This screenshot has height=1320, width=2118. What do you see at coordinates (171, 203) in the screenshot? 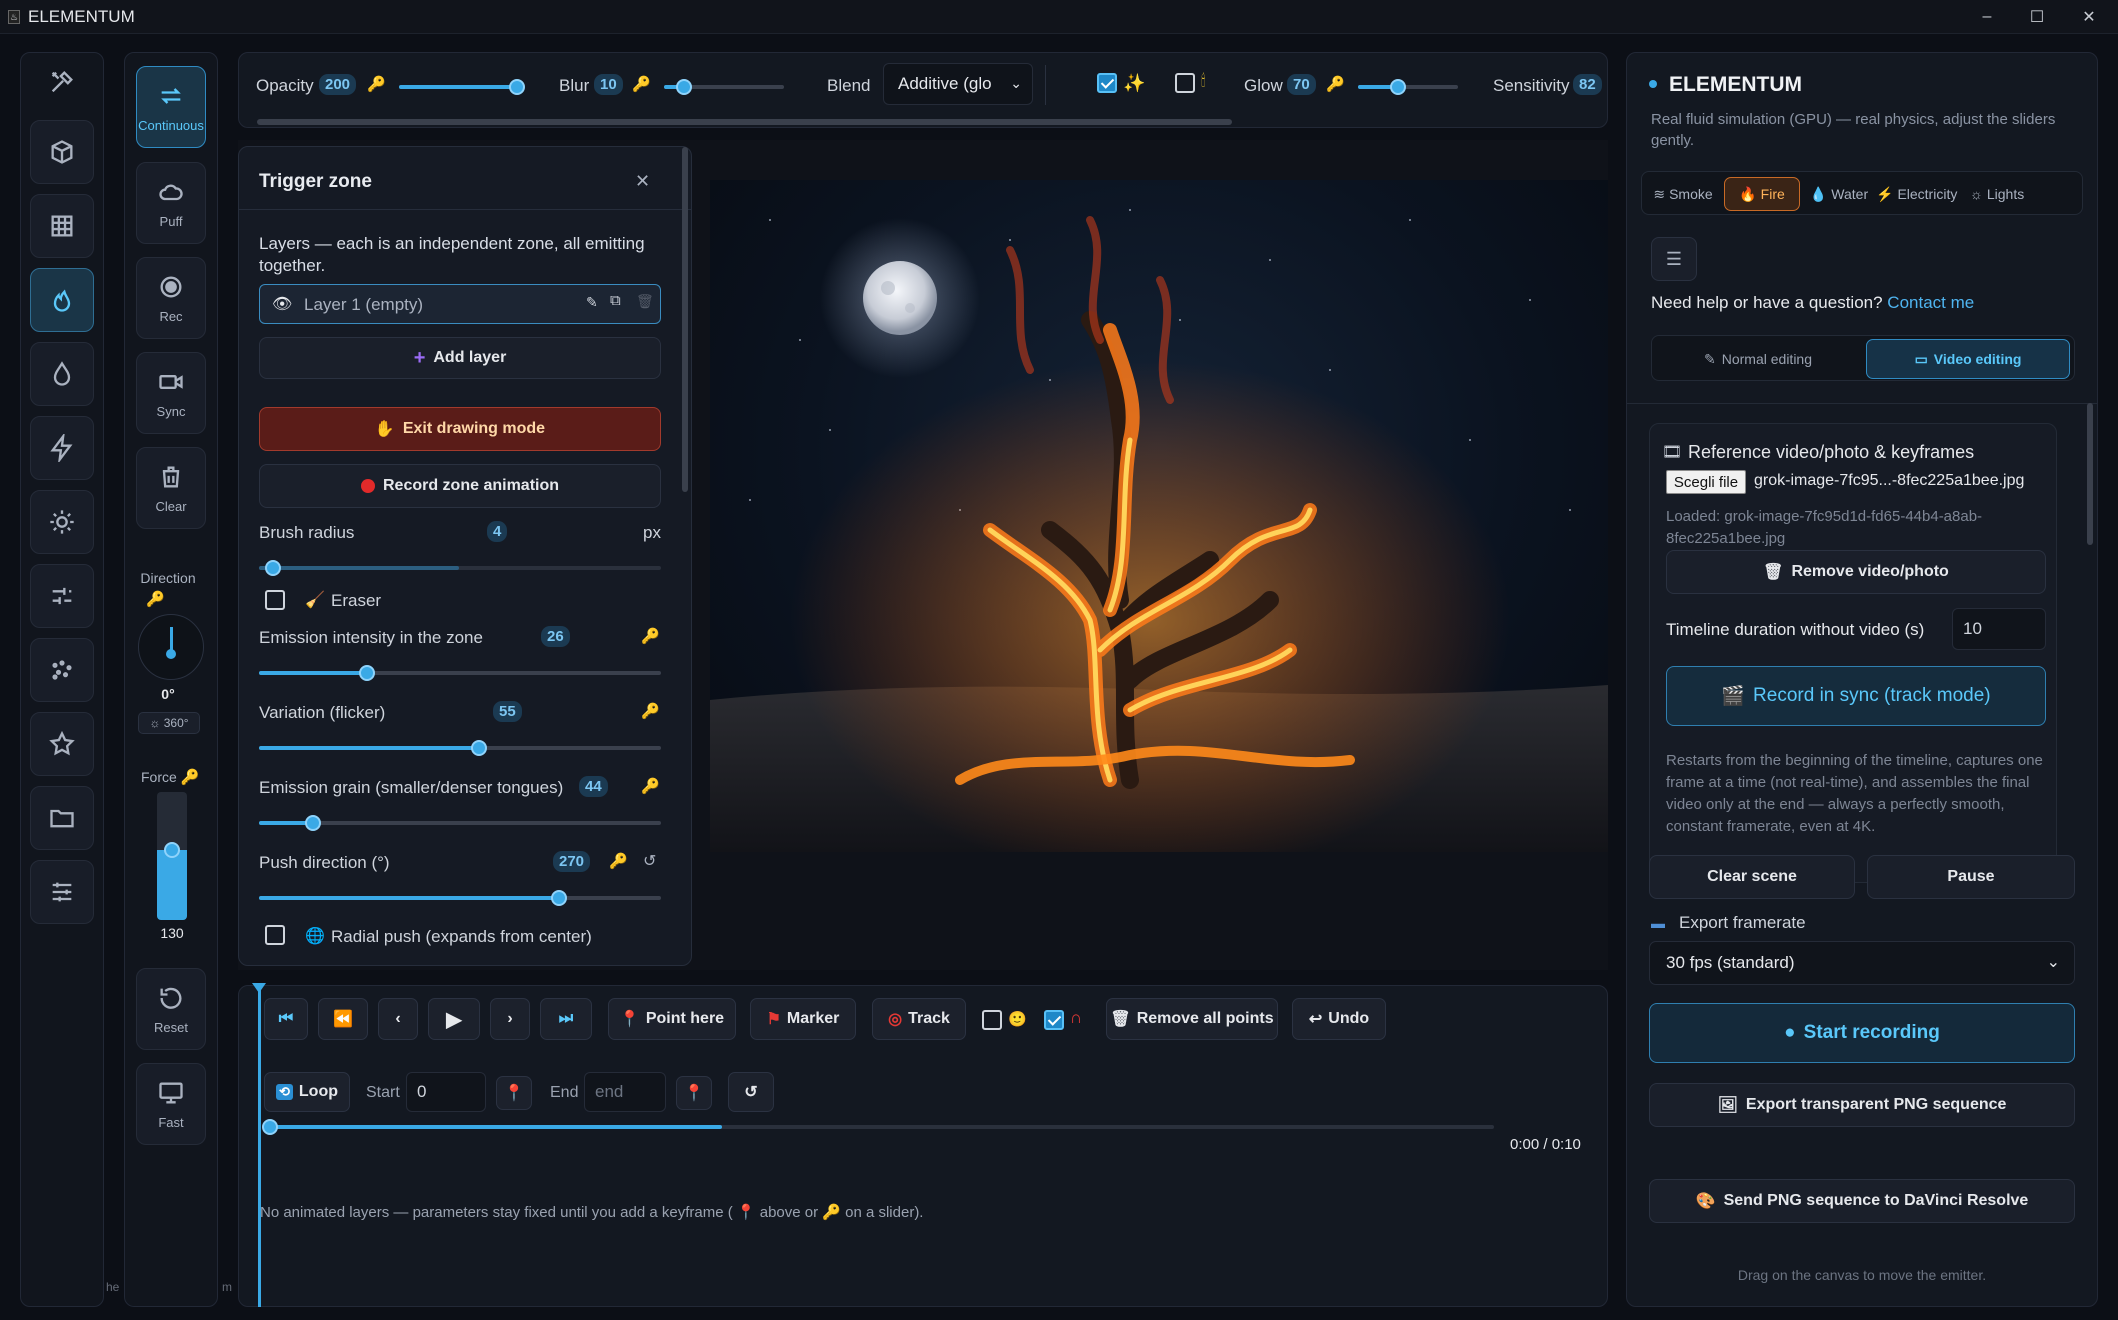
I see `puff-button: Puff` at bounding box center [171, 203].